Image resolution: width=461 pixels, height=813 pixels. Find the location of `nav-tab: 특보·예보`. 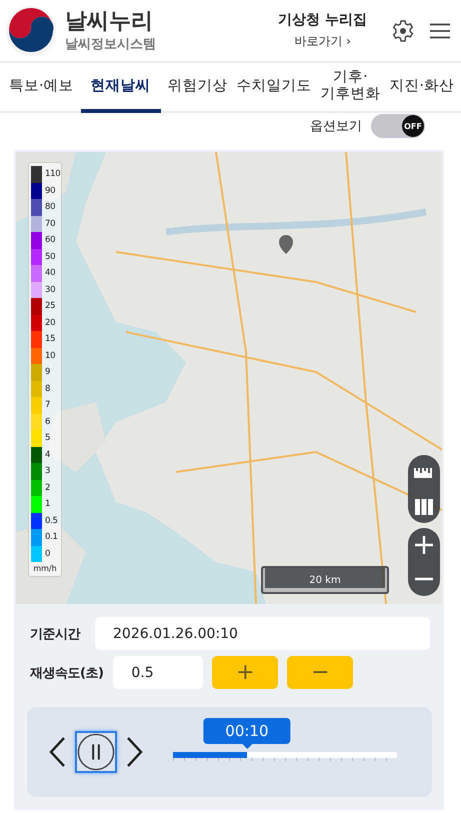

nav-tab: 특보·예보 is located at coordinates (41, 88).